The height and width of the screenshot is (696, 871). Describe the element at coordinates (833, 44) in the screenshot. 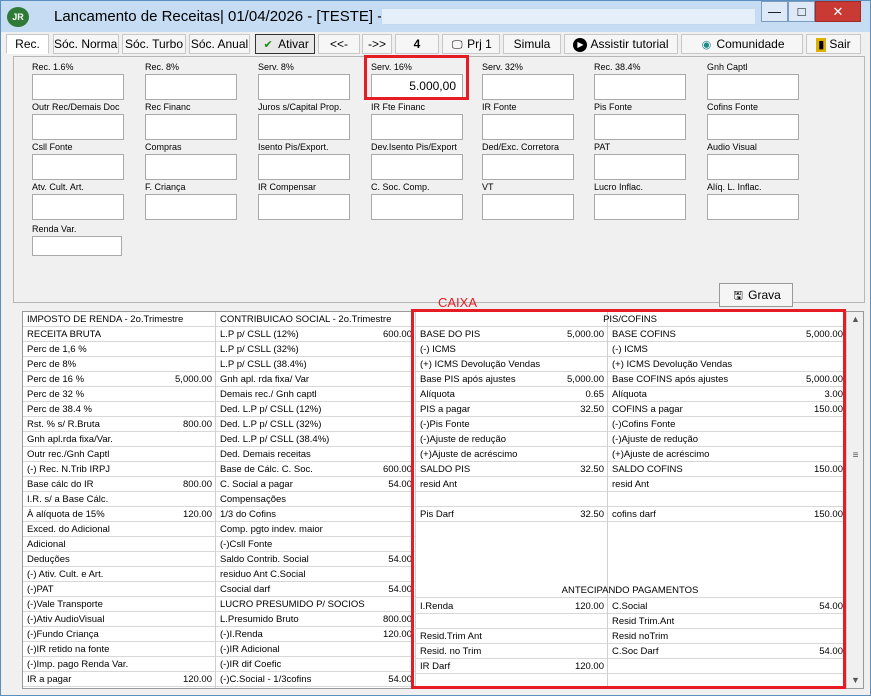

I see `sair-button: ▮ Sair` at that location.